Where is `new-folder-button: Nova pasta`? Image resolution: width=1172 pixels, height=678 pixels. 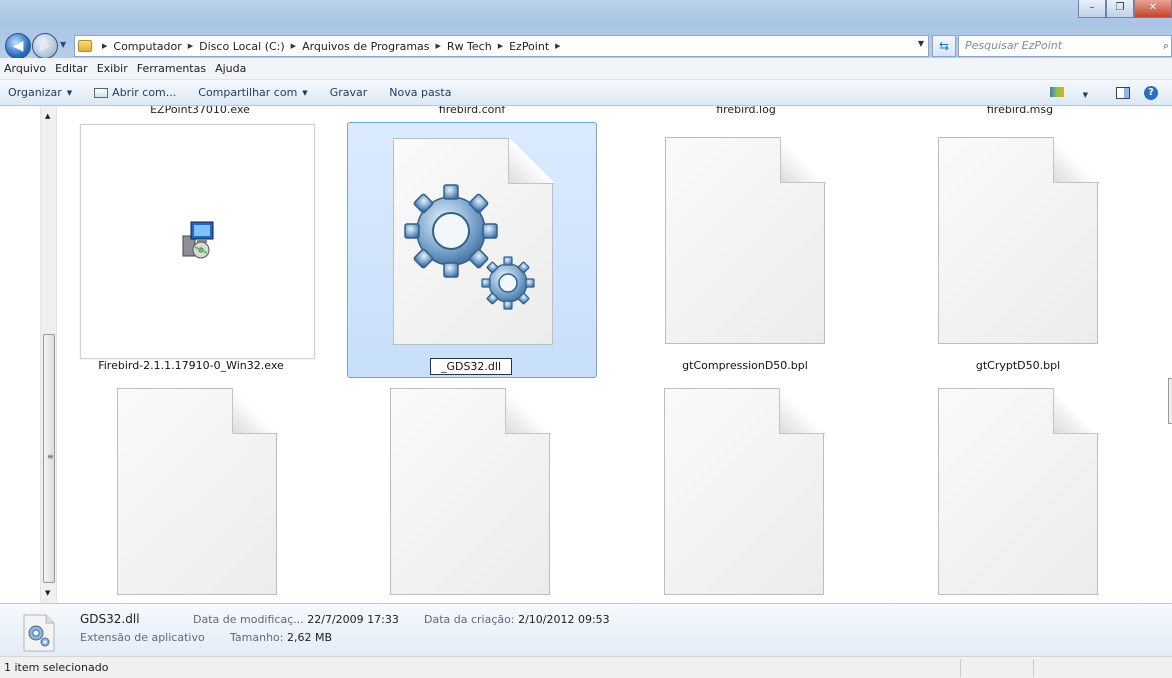
new-folder-button: Nova pasta is located at coordinates (420, 92).